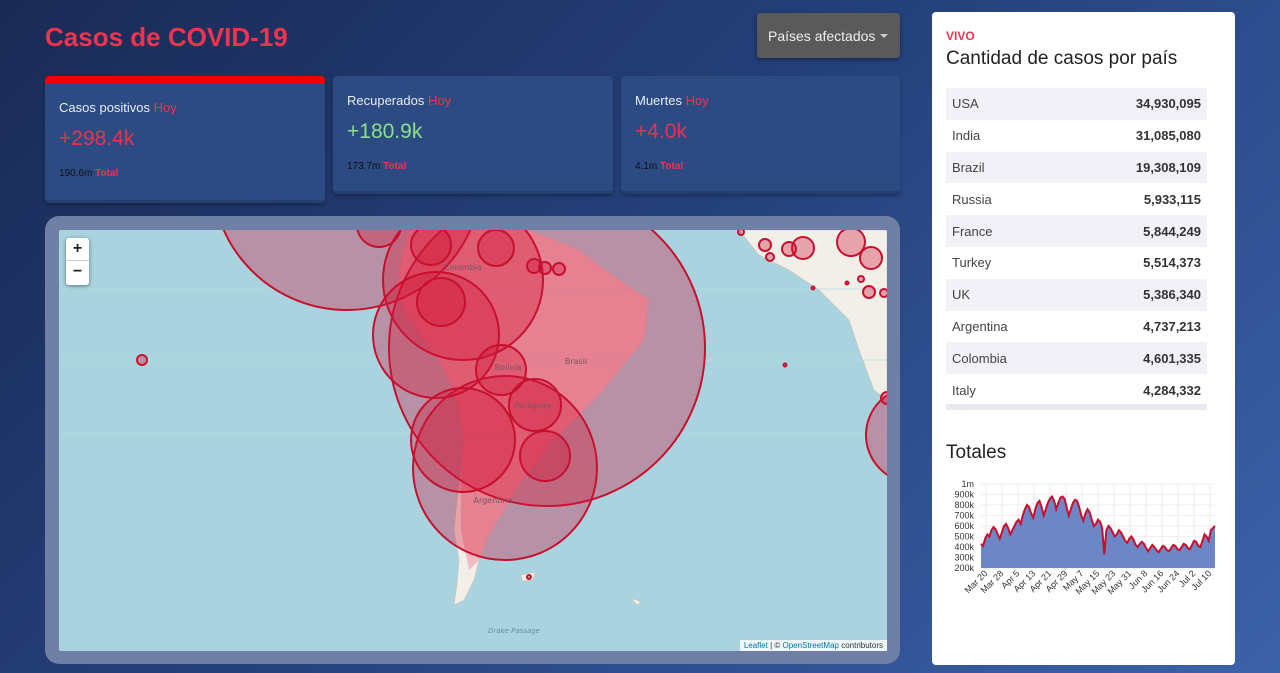  Describe the element at coordinates (964, 558) in the screenshot. I see `y-tick-label: 300k` at that location.